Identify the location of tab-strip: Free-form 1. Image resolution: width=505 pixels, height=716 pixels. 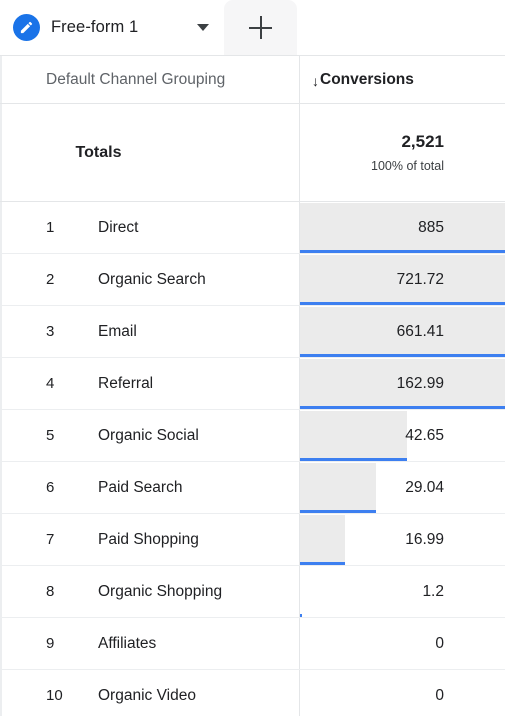
(252, 27).